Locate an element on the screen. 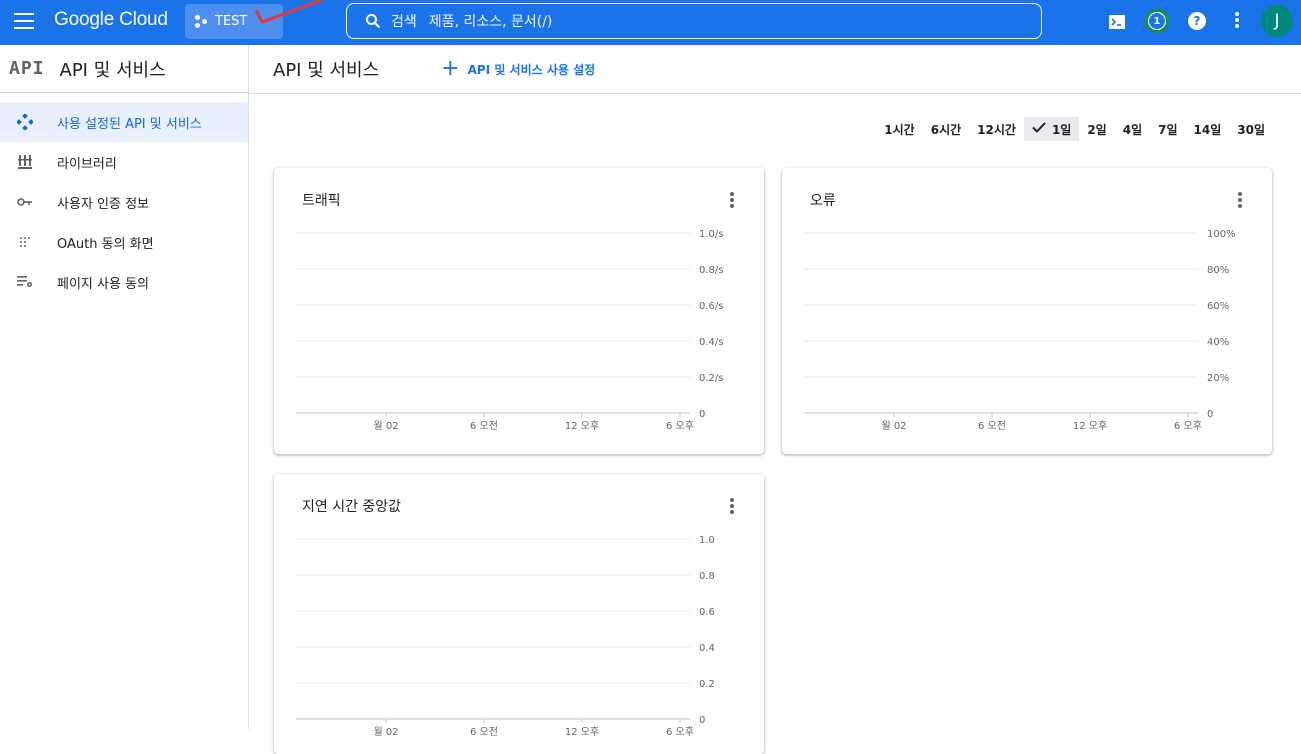  time-range-label: 1일 is located at coordinates (1061, 129).